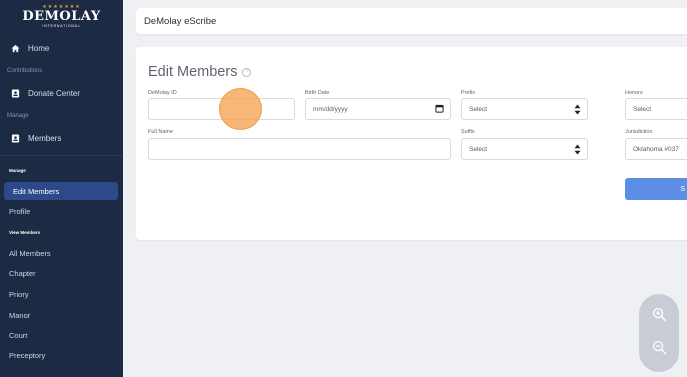 This screenshot has height=377, width=687. I want to click on logo-text: DeMolay, so click(61, 16).